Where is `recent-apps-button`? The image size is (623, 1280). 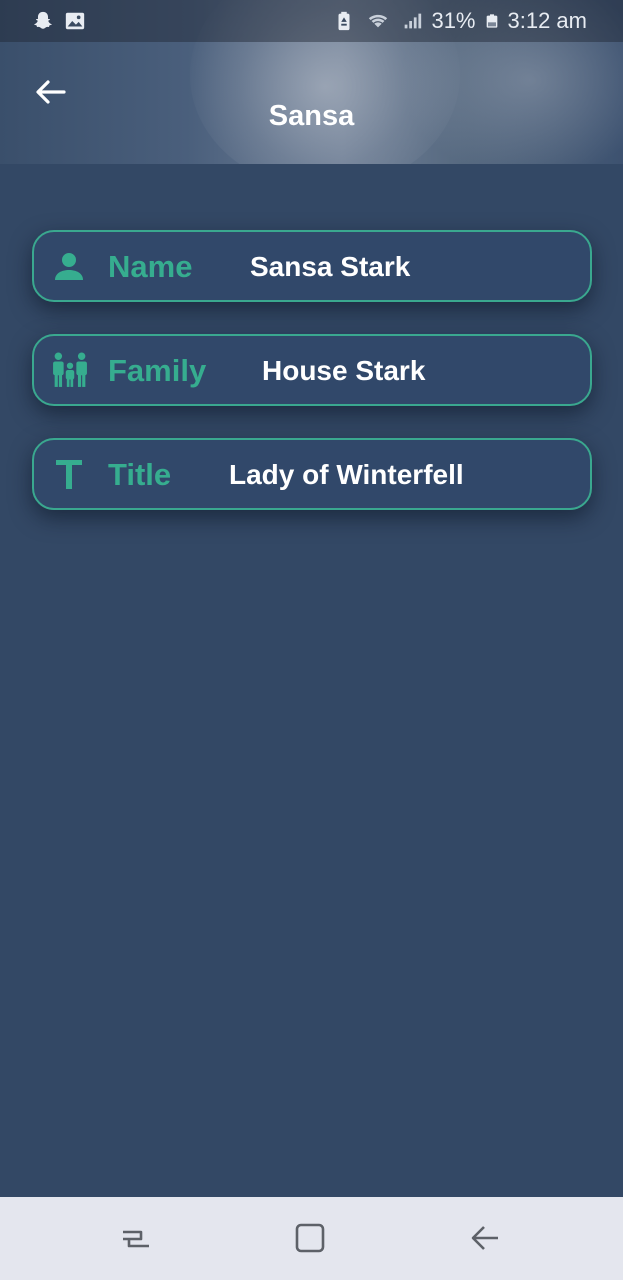 recent-apps-button is located at coordinates (136, 1239).